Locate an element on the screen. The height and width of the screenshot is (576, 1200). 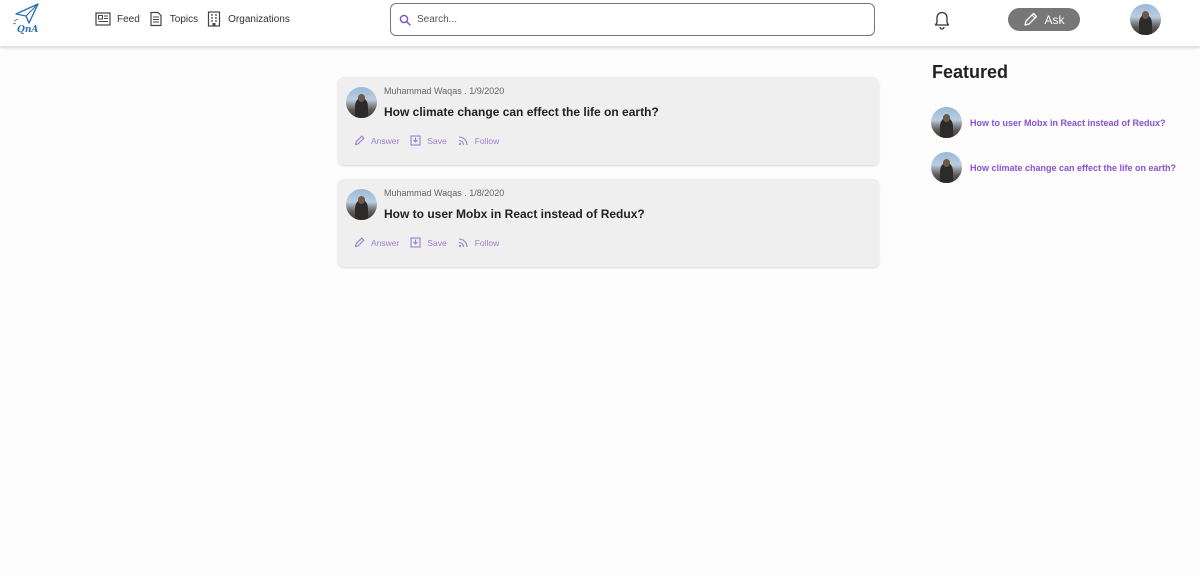
featured-heading: Featured is located at coordinates (970, 72).